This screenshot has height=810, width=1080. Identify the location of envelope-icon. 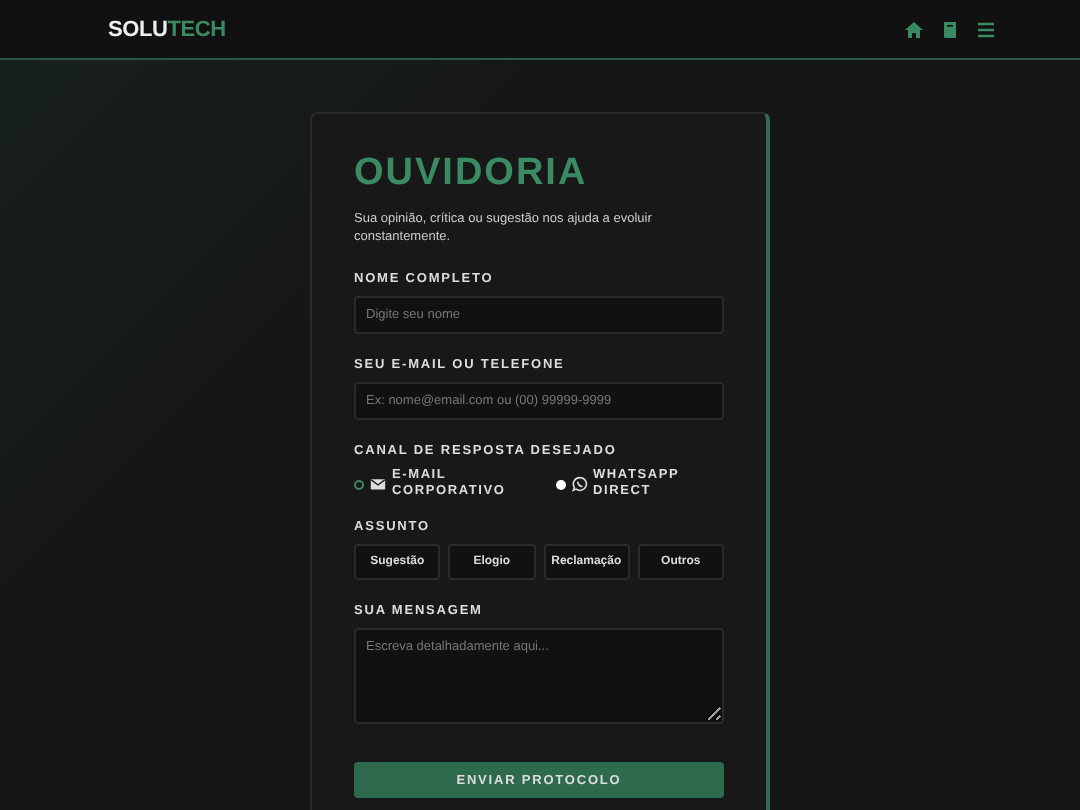
(378, 484).